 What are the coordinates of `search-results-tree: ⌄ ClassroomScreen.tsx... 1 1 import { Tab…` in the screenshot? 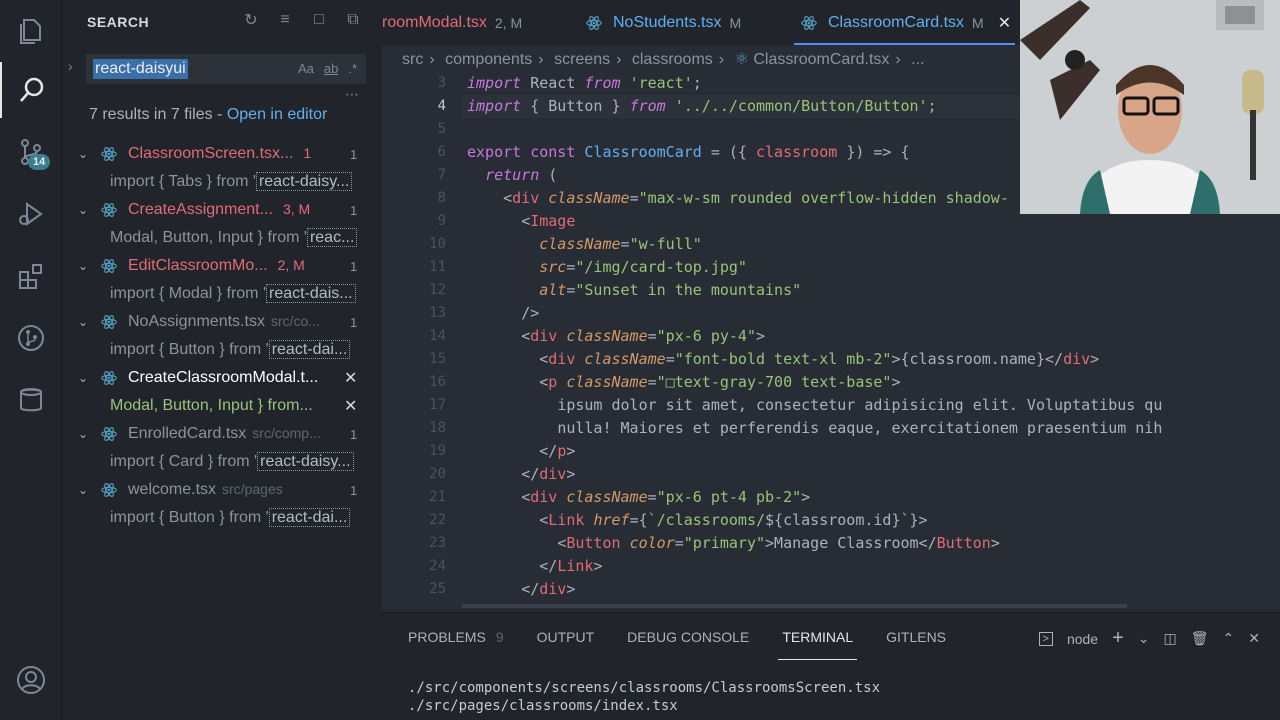 It's located at (222, 336).